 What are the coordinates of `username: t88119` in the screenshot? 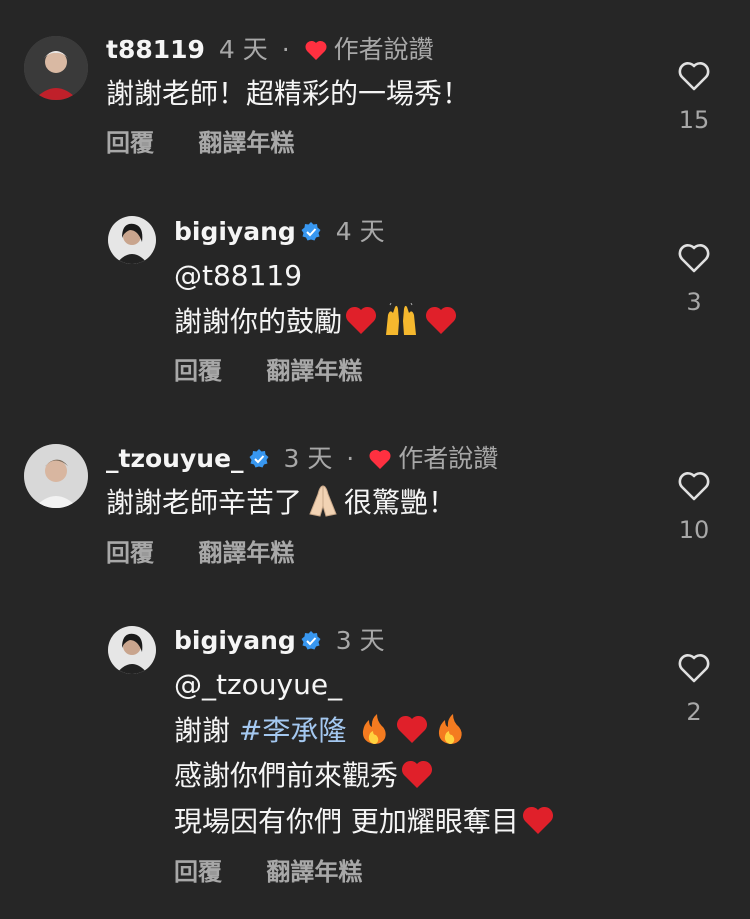 It's located at (155, 49).